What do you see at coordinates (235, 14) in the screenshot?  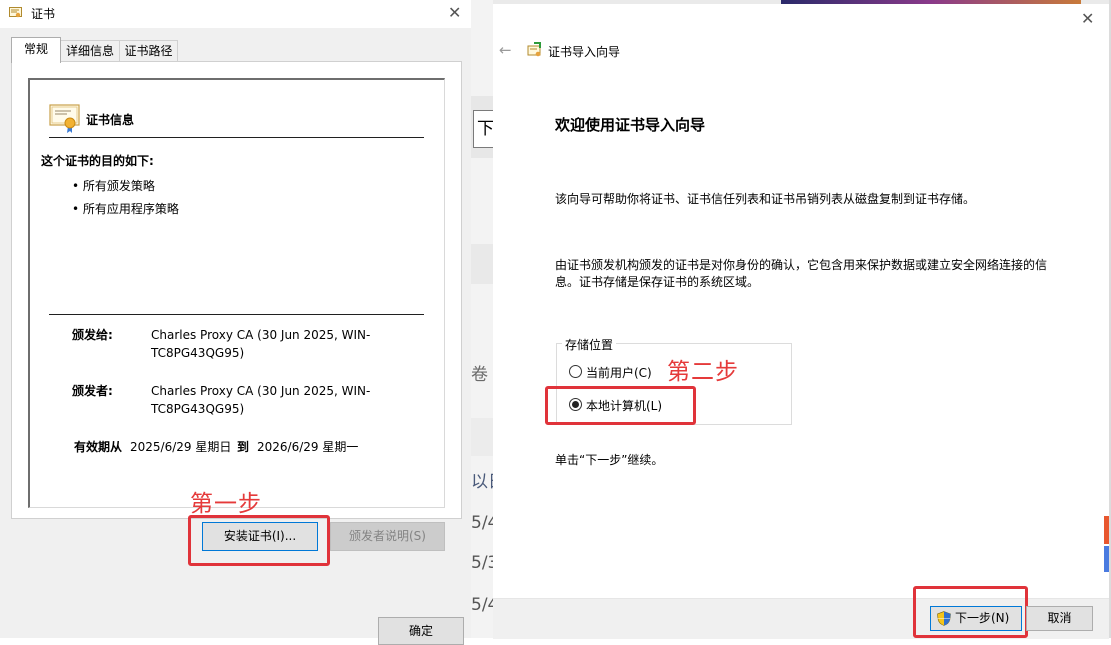 I see `cert-dialog-titlebar: 证书 ✕` at bounding box center [235, 14].